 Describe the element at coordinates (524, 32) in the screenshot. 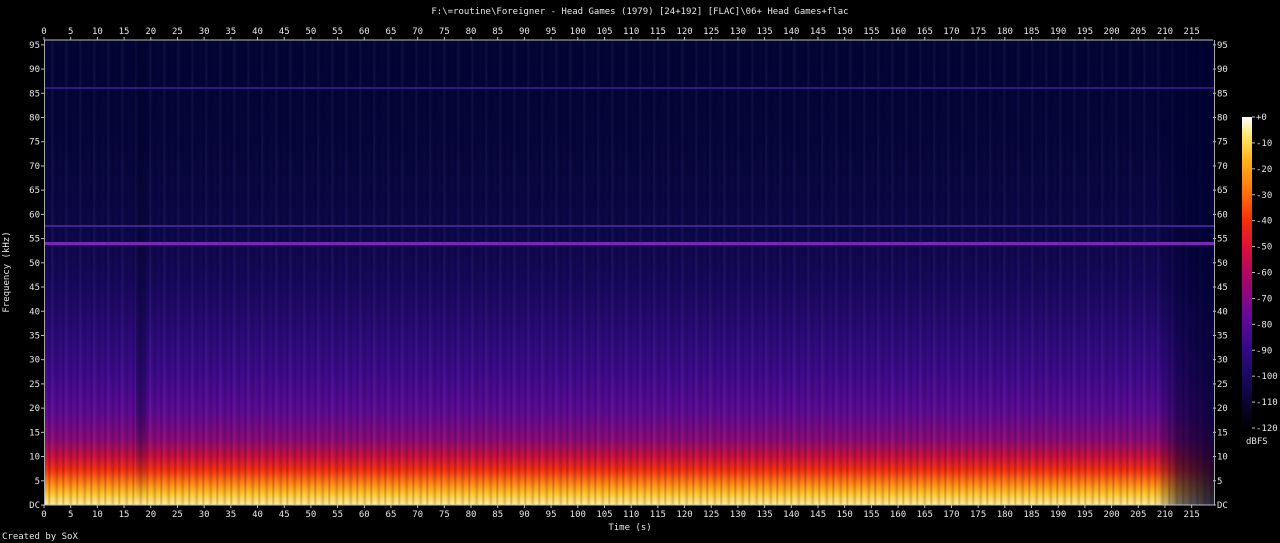

I see `x-tick-label-top: 90` at that location.